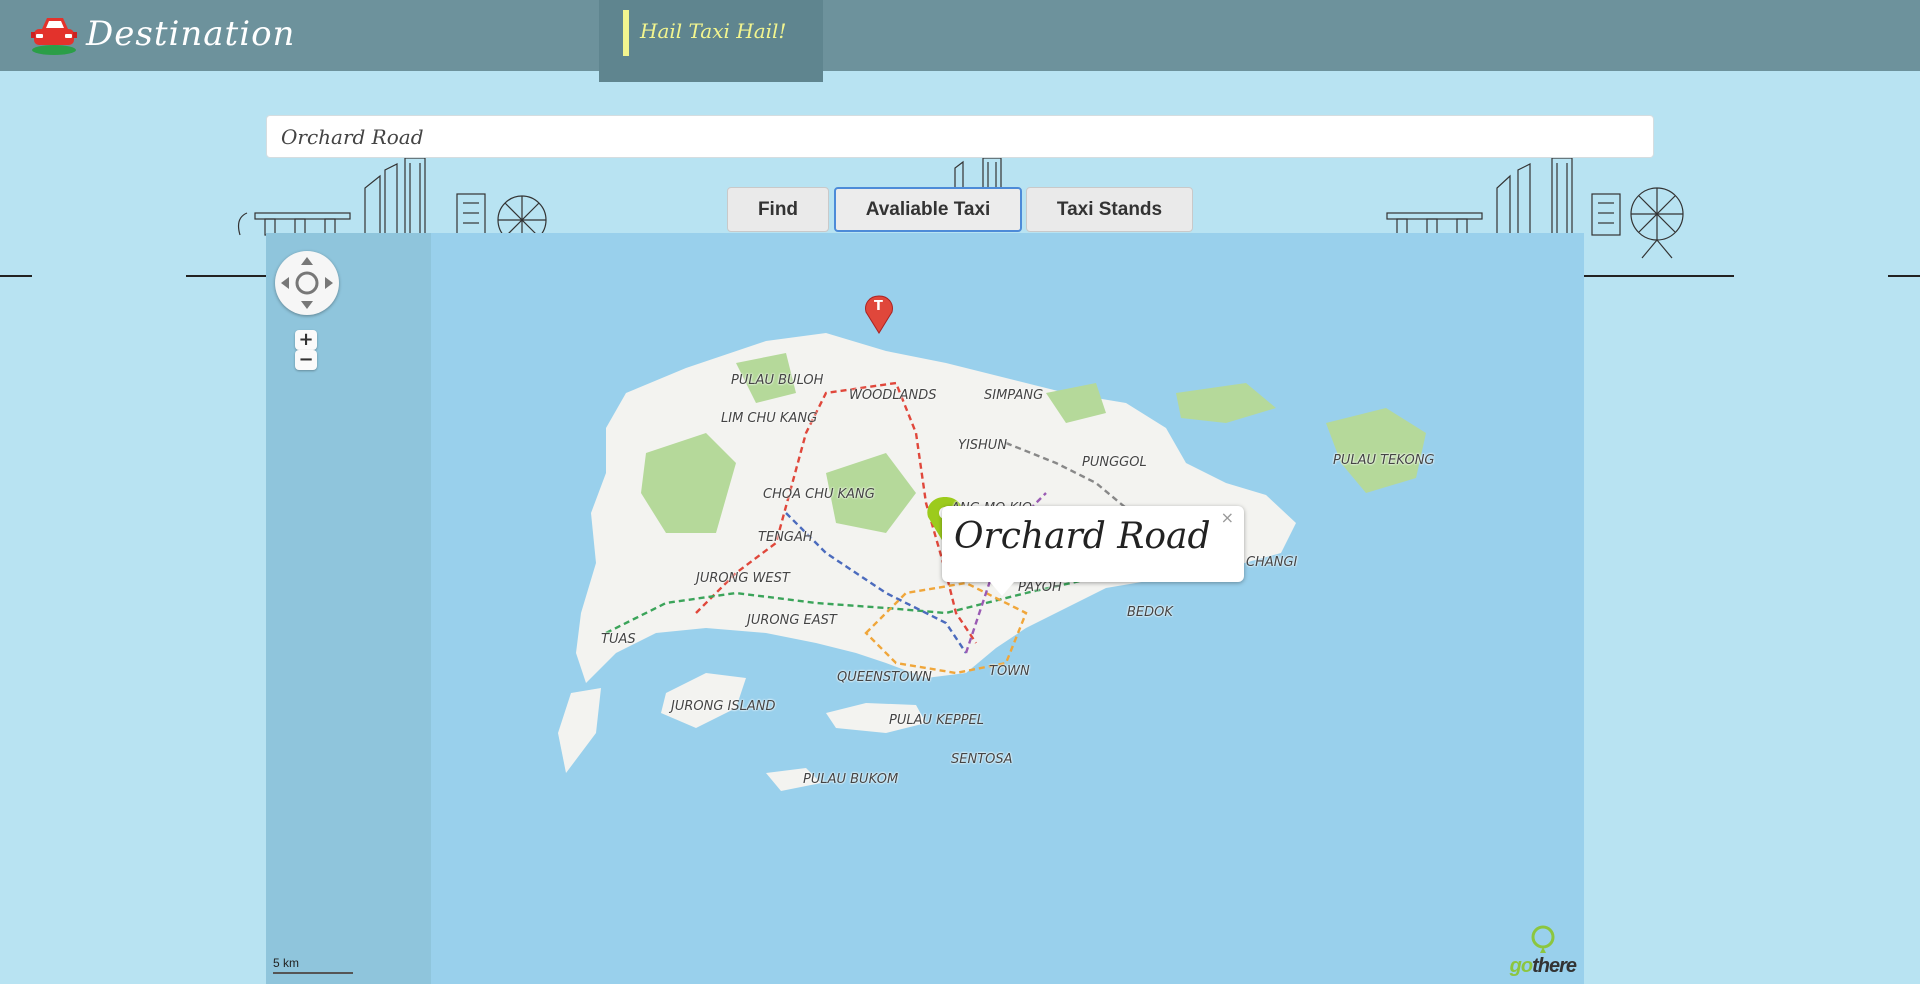  Describe the element at coordinates (878, 306) in the screenshot. I see `taxi-marker-letter: T` at that location.